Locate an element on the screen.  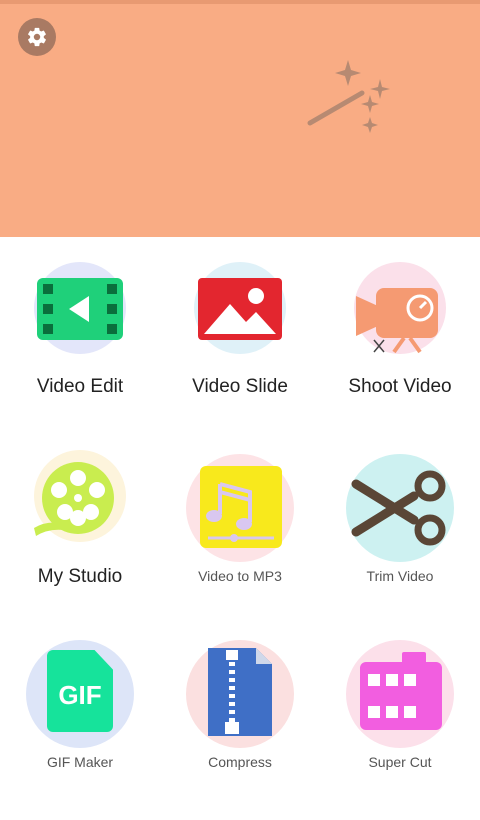
magic-wand-icon is located at coordinates (348, 96).